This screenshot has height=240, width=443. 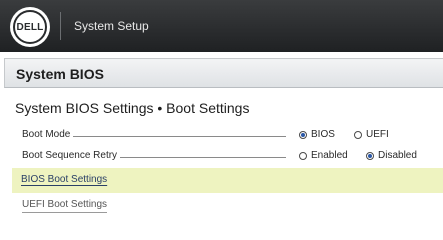 What do you see at coordinates (132, 108) in the screenshot?
I see `page-title: System BIOS Settings • Boot Settings` at bounding box center [132, 108].